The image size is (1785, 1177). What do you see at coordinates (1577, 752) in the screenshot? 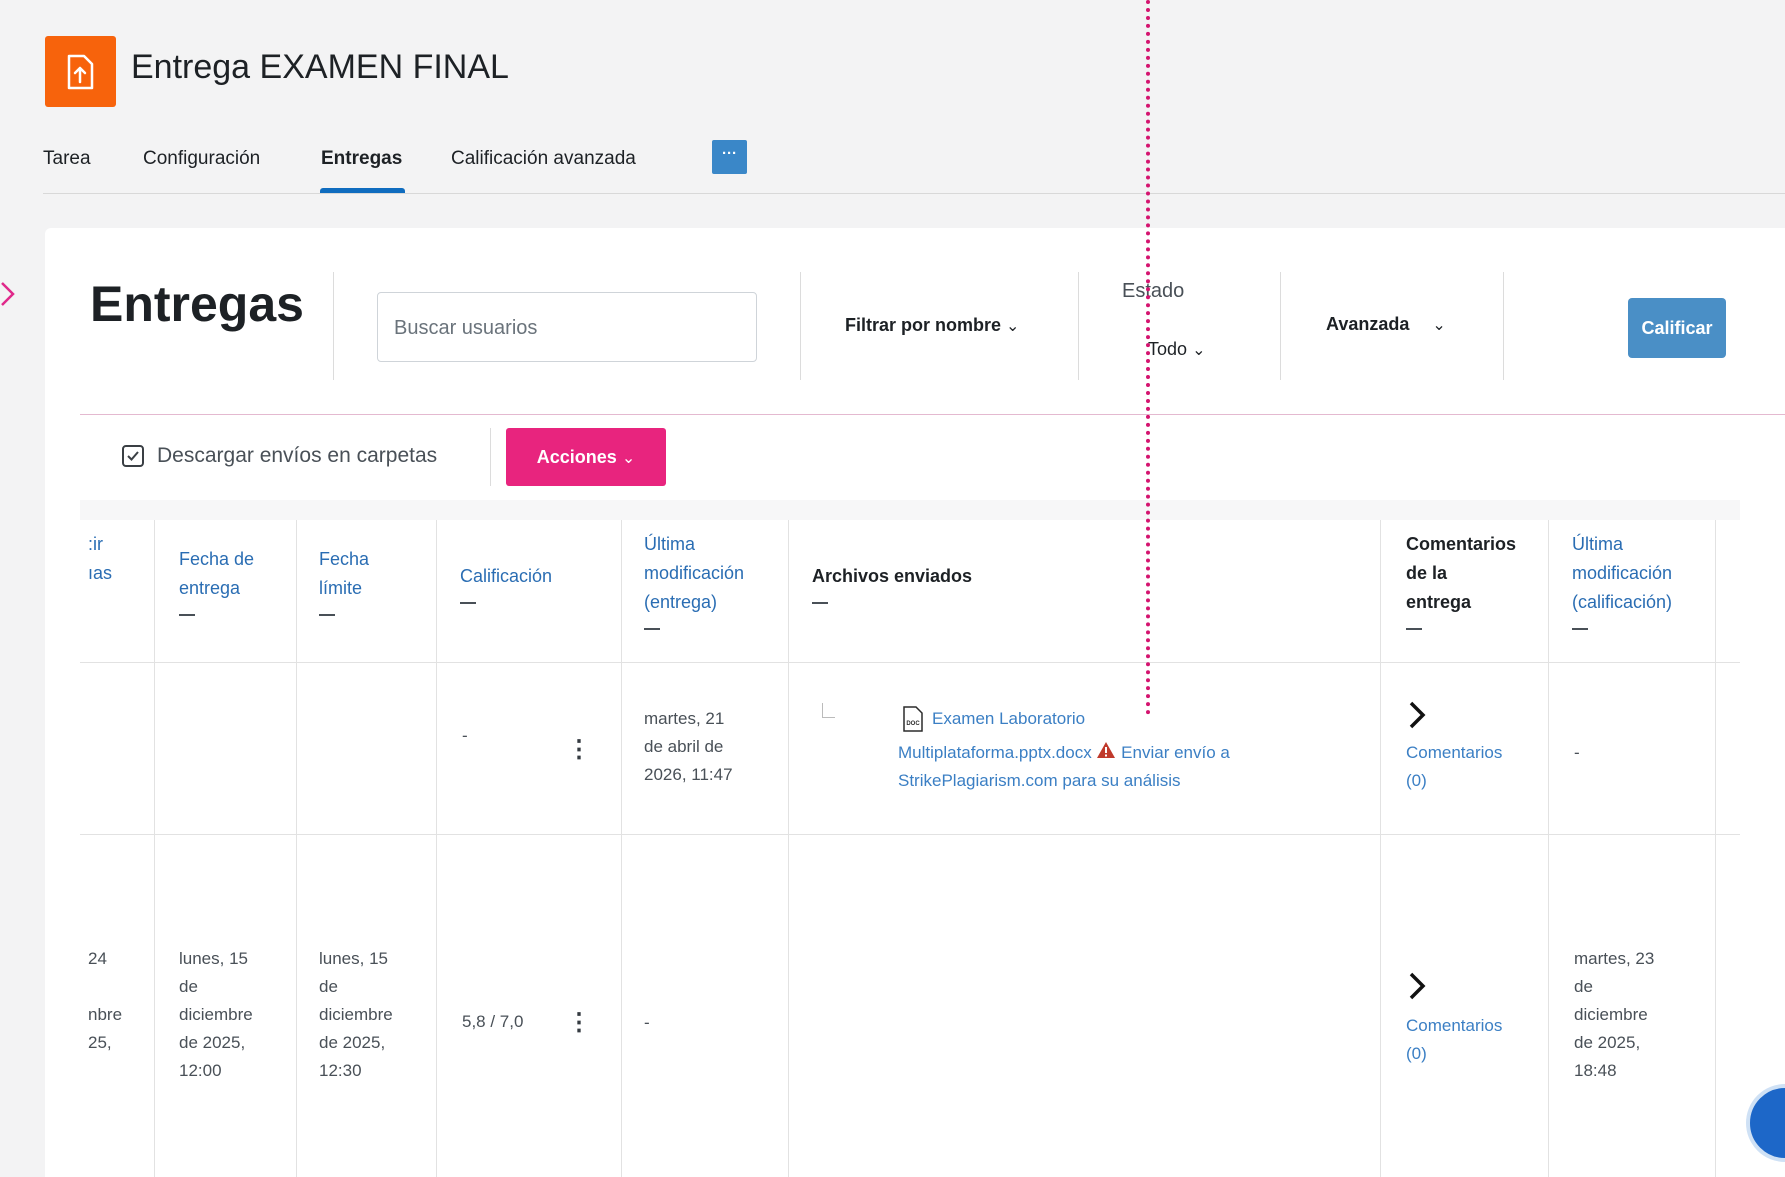
I see `last-modified-grade: -` at bounding box center [1577, 752].